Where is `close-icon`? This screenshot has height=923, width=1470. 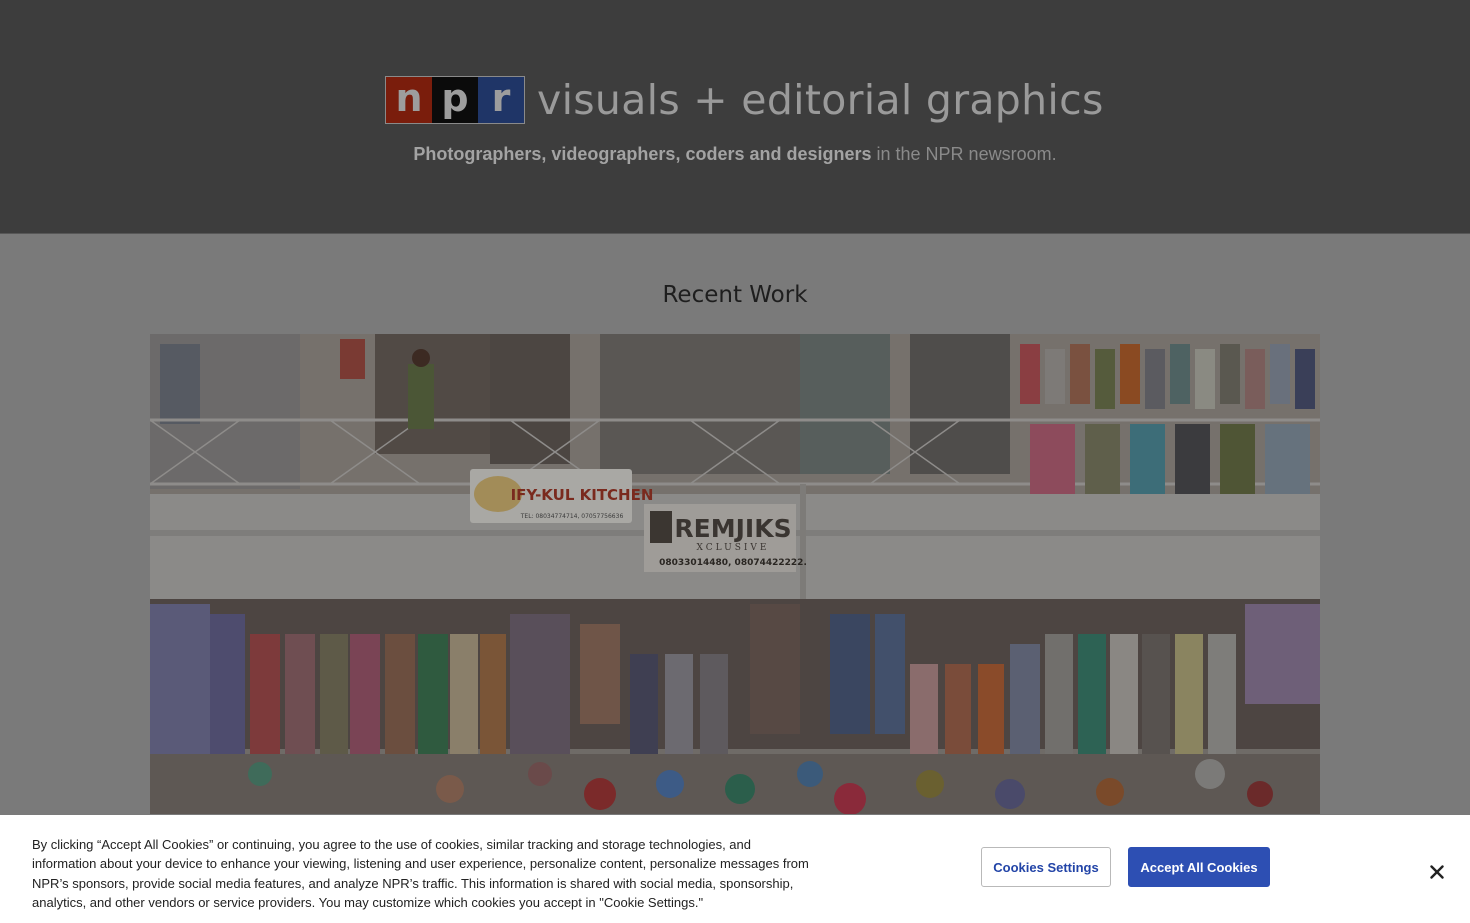
close-icon is located at coordinates (1437, 872).